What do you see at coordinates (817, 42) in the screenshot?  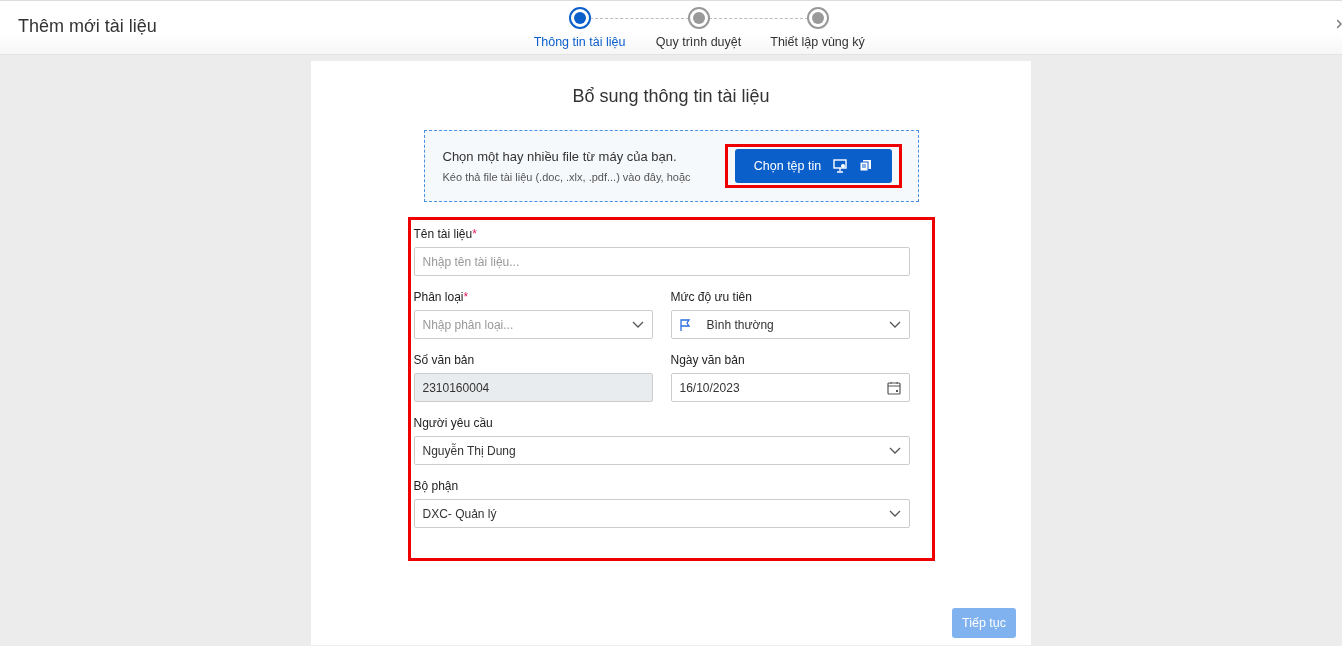 I see `step-label: Thiết lập vùng ký` at bounding box center [817, 42].